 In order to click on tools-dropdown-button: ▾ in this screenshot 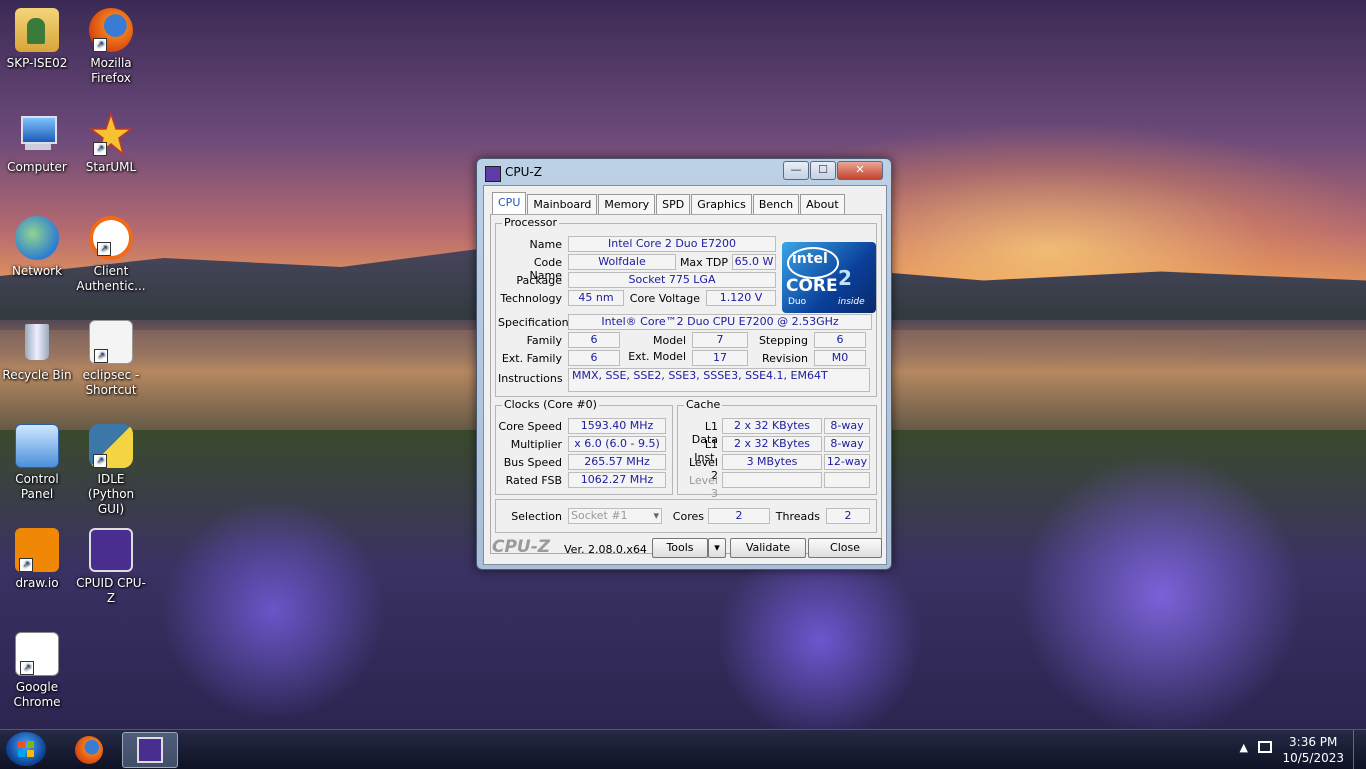, I will do `click(717, 548)`.